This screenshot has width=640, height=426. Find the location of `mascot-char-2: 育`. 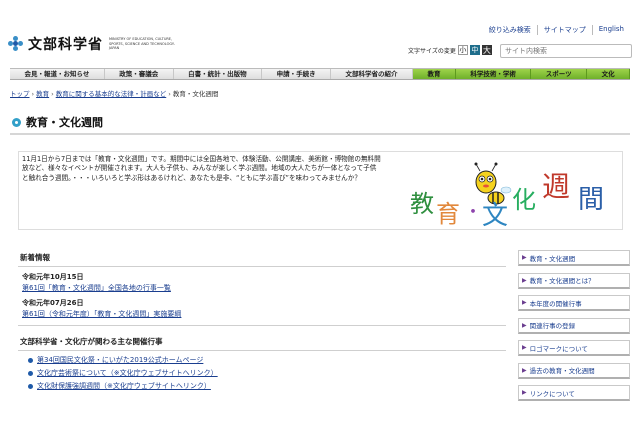

mascot-char-2: 育 is located at coordinates (448, 214).